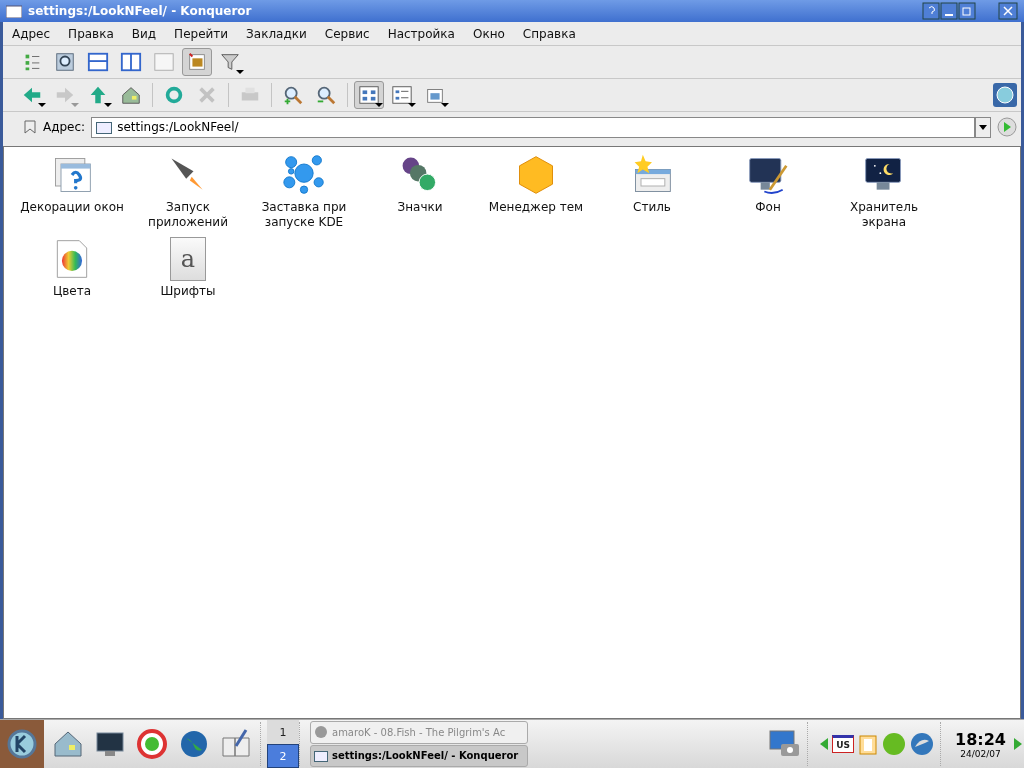 The width and height of the screenshot is (1024, 768). I want to click on dropdown-button, so click(983, 127).